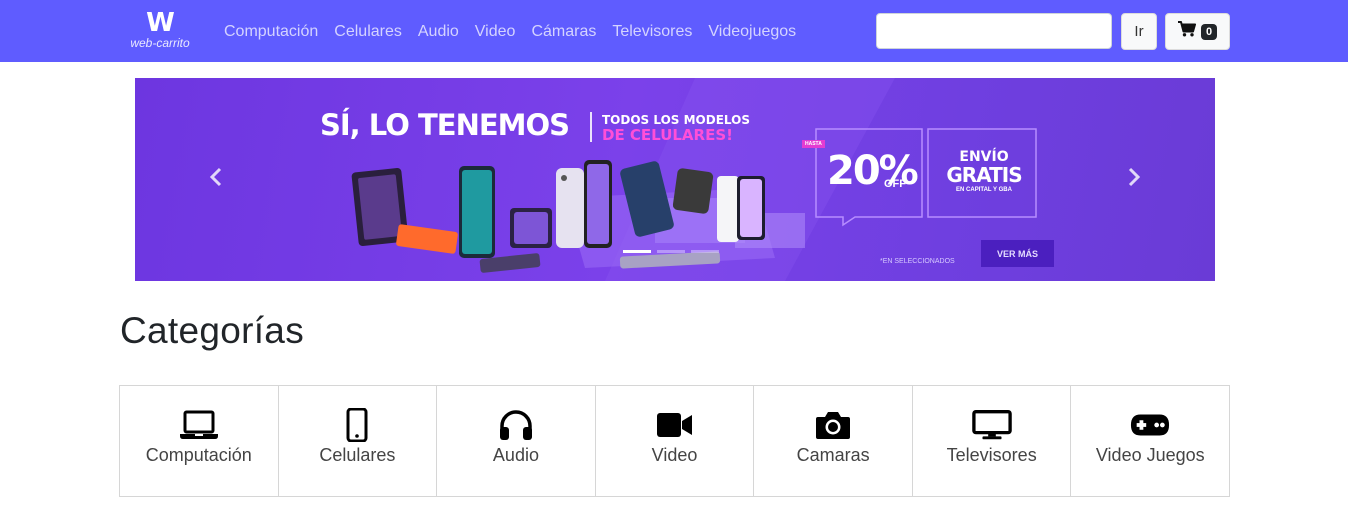 This screenshot has width=1348, height=525. What do you see at coordinates (563, 32) in the screenshot?
I see `nav-link-camaras: Cámaras` at bounding box center [563, 32].